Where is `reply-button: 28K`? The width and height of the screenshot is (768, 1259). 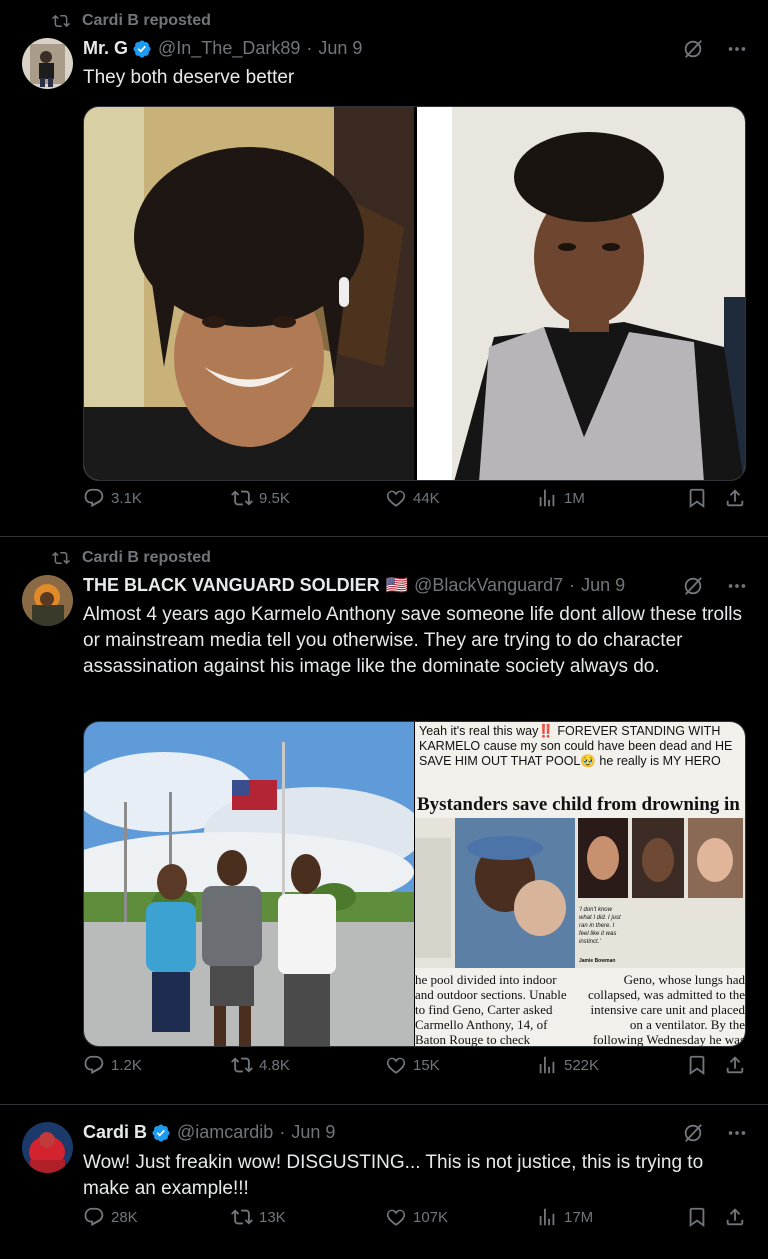 reply-button: 28K is located at coordinates (110, 1217).